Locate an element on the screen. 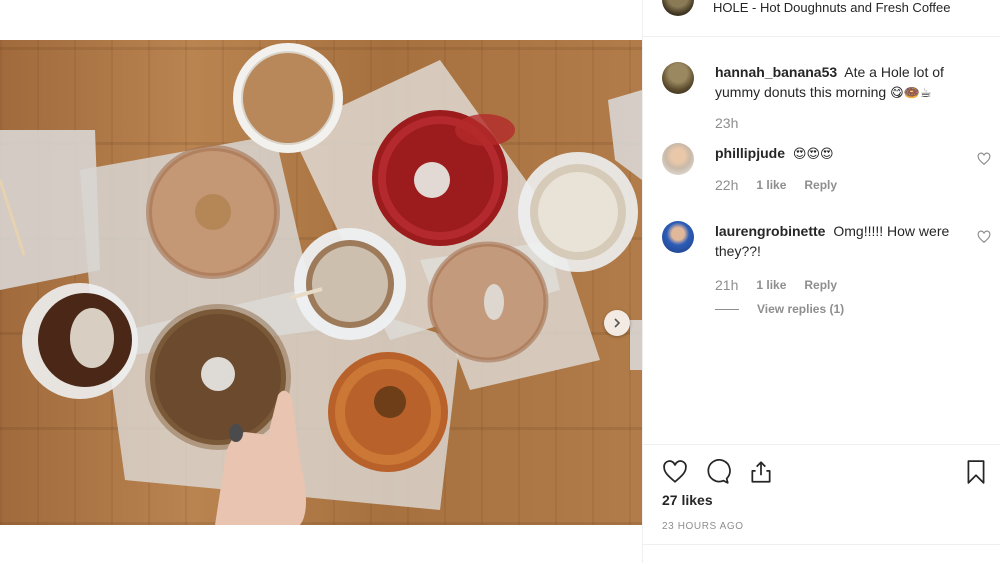 The height and width of the screenshot is (564, 1000). comment-username: hannah_banana53 is located at coordinates (776, 72).